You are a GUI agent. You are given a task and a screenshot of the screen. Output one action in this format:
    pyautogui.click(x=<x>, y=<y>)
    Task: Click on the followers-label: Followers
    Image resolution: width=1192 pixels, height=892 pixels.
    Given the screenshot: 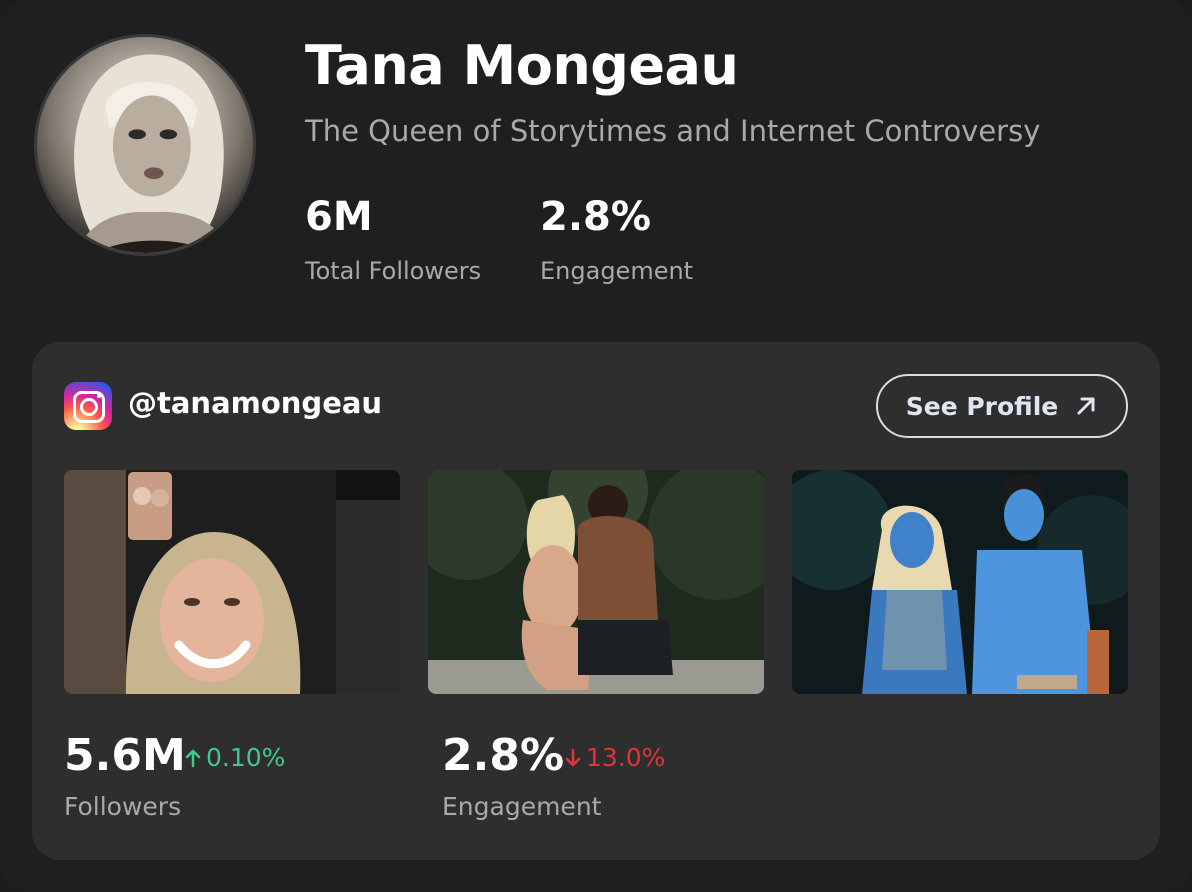 What is the action you would take?
    pyautogui.click(x=123, y=806)
    